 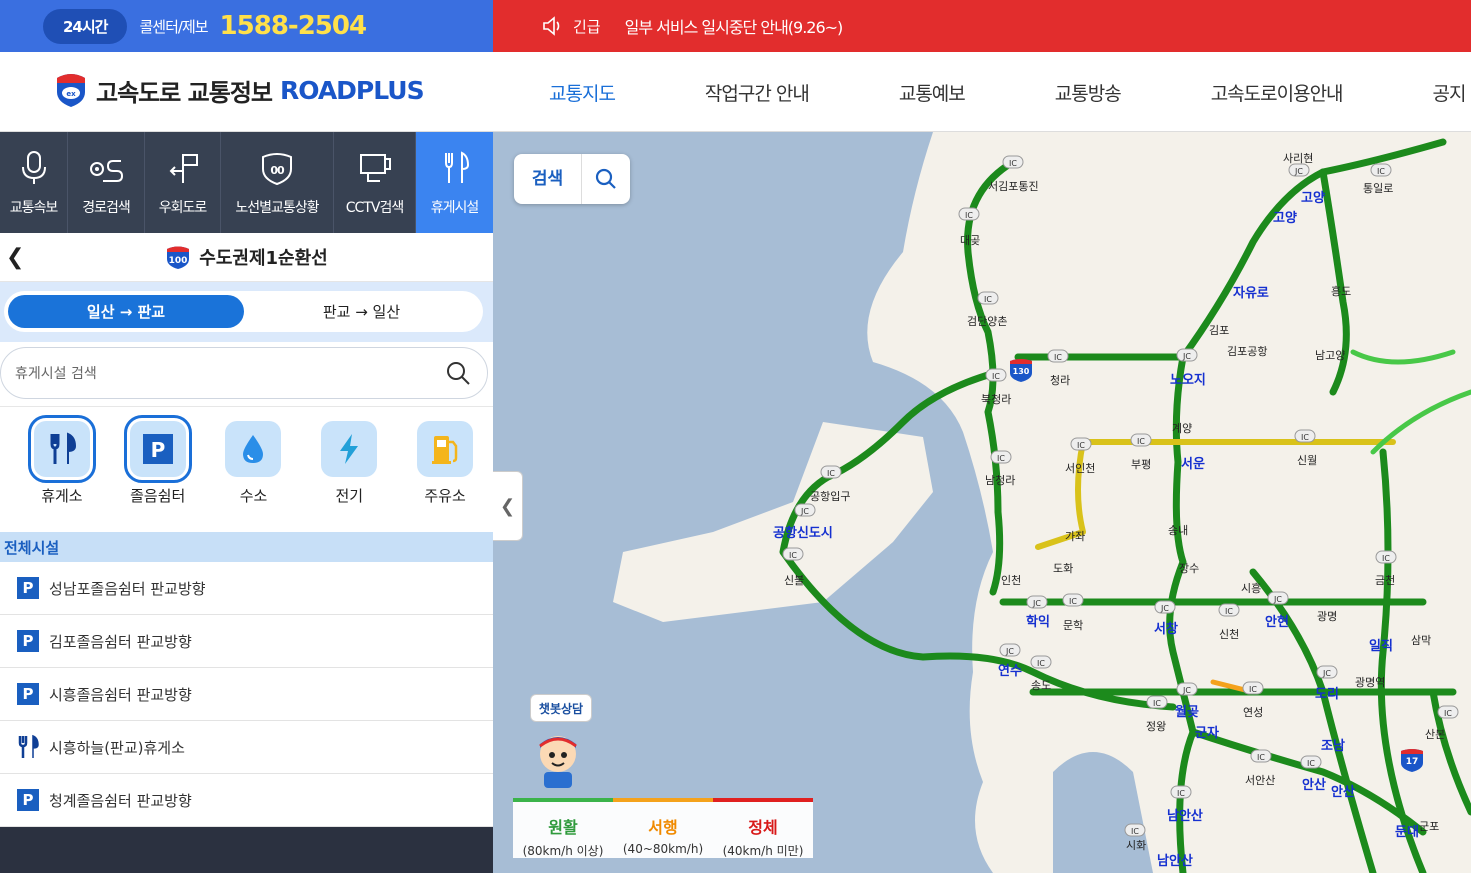 What do you see at coordinates (277, 207) in the screenshot?
I see `tool-label: 노선별교통상황` at bounding box center [277, 207].